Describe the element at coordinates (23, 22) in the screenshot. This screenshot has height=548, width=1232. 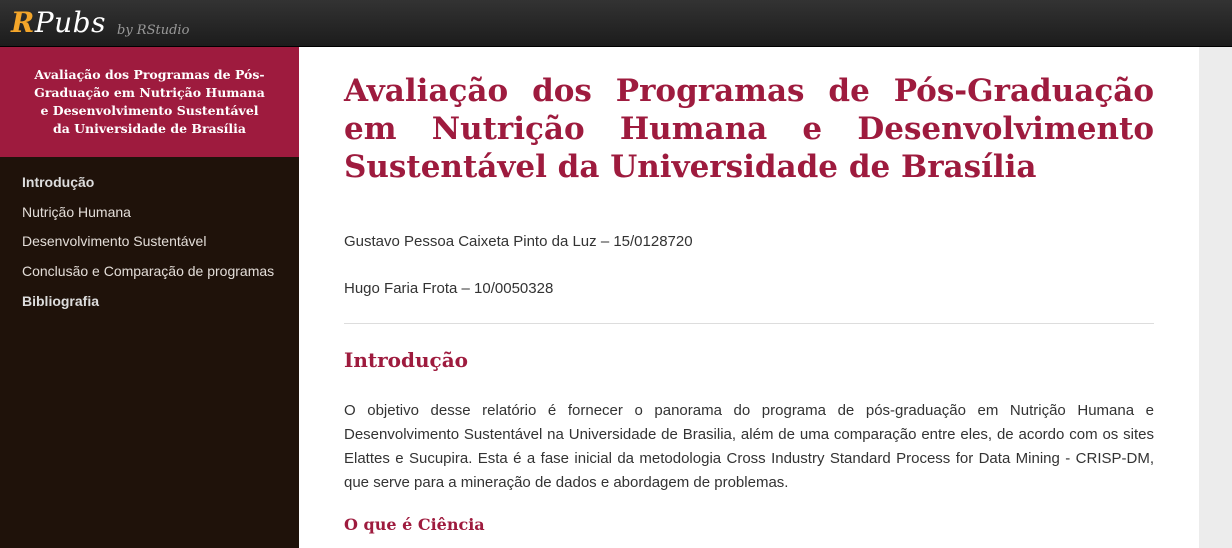
I see `logo-r: R` at that location.